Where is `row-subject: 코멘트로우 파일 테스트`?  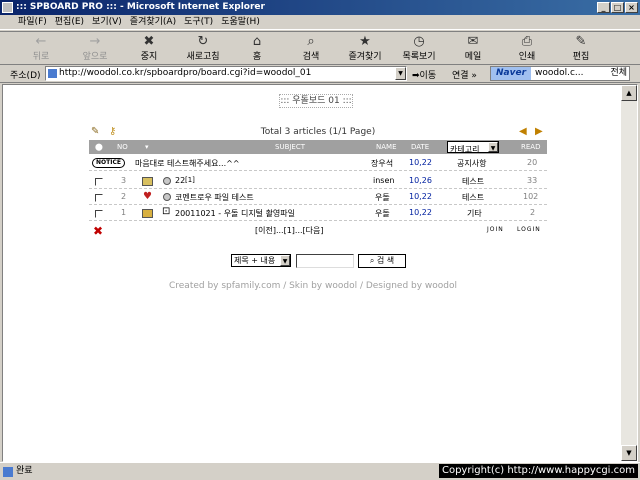
row-subject: 코멘트로우 파일 테스트 is located at coordinates (214, 197).